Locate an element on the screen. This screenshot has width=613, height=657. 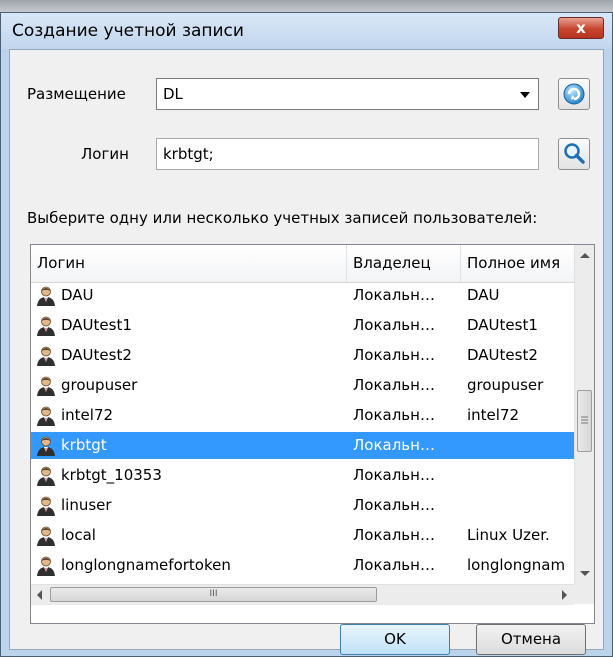
title-bar: Создание учетной записи x is located at coordinates (306, 31).